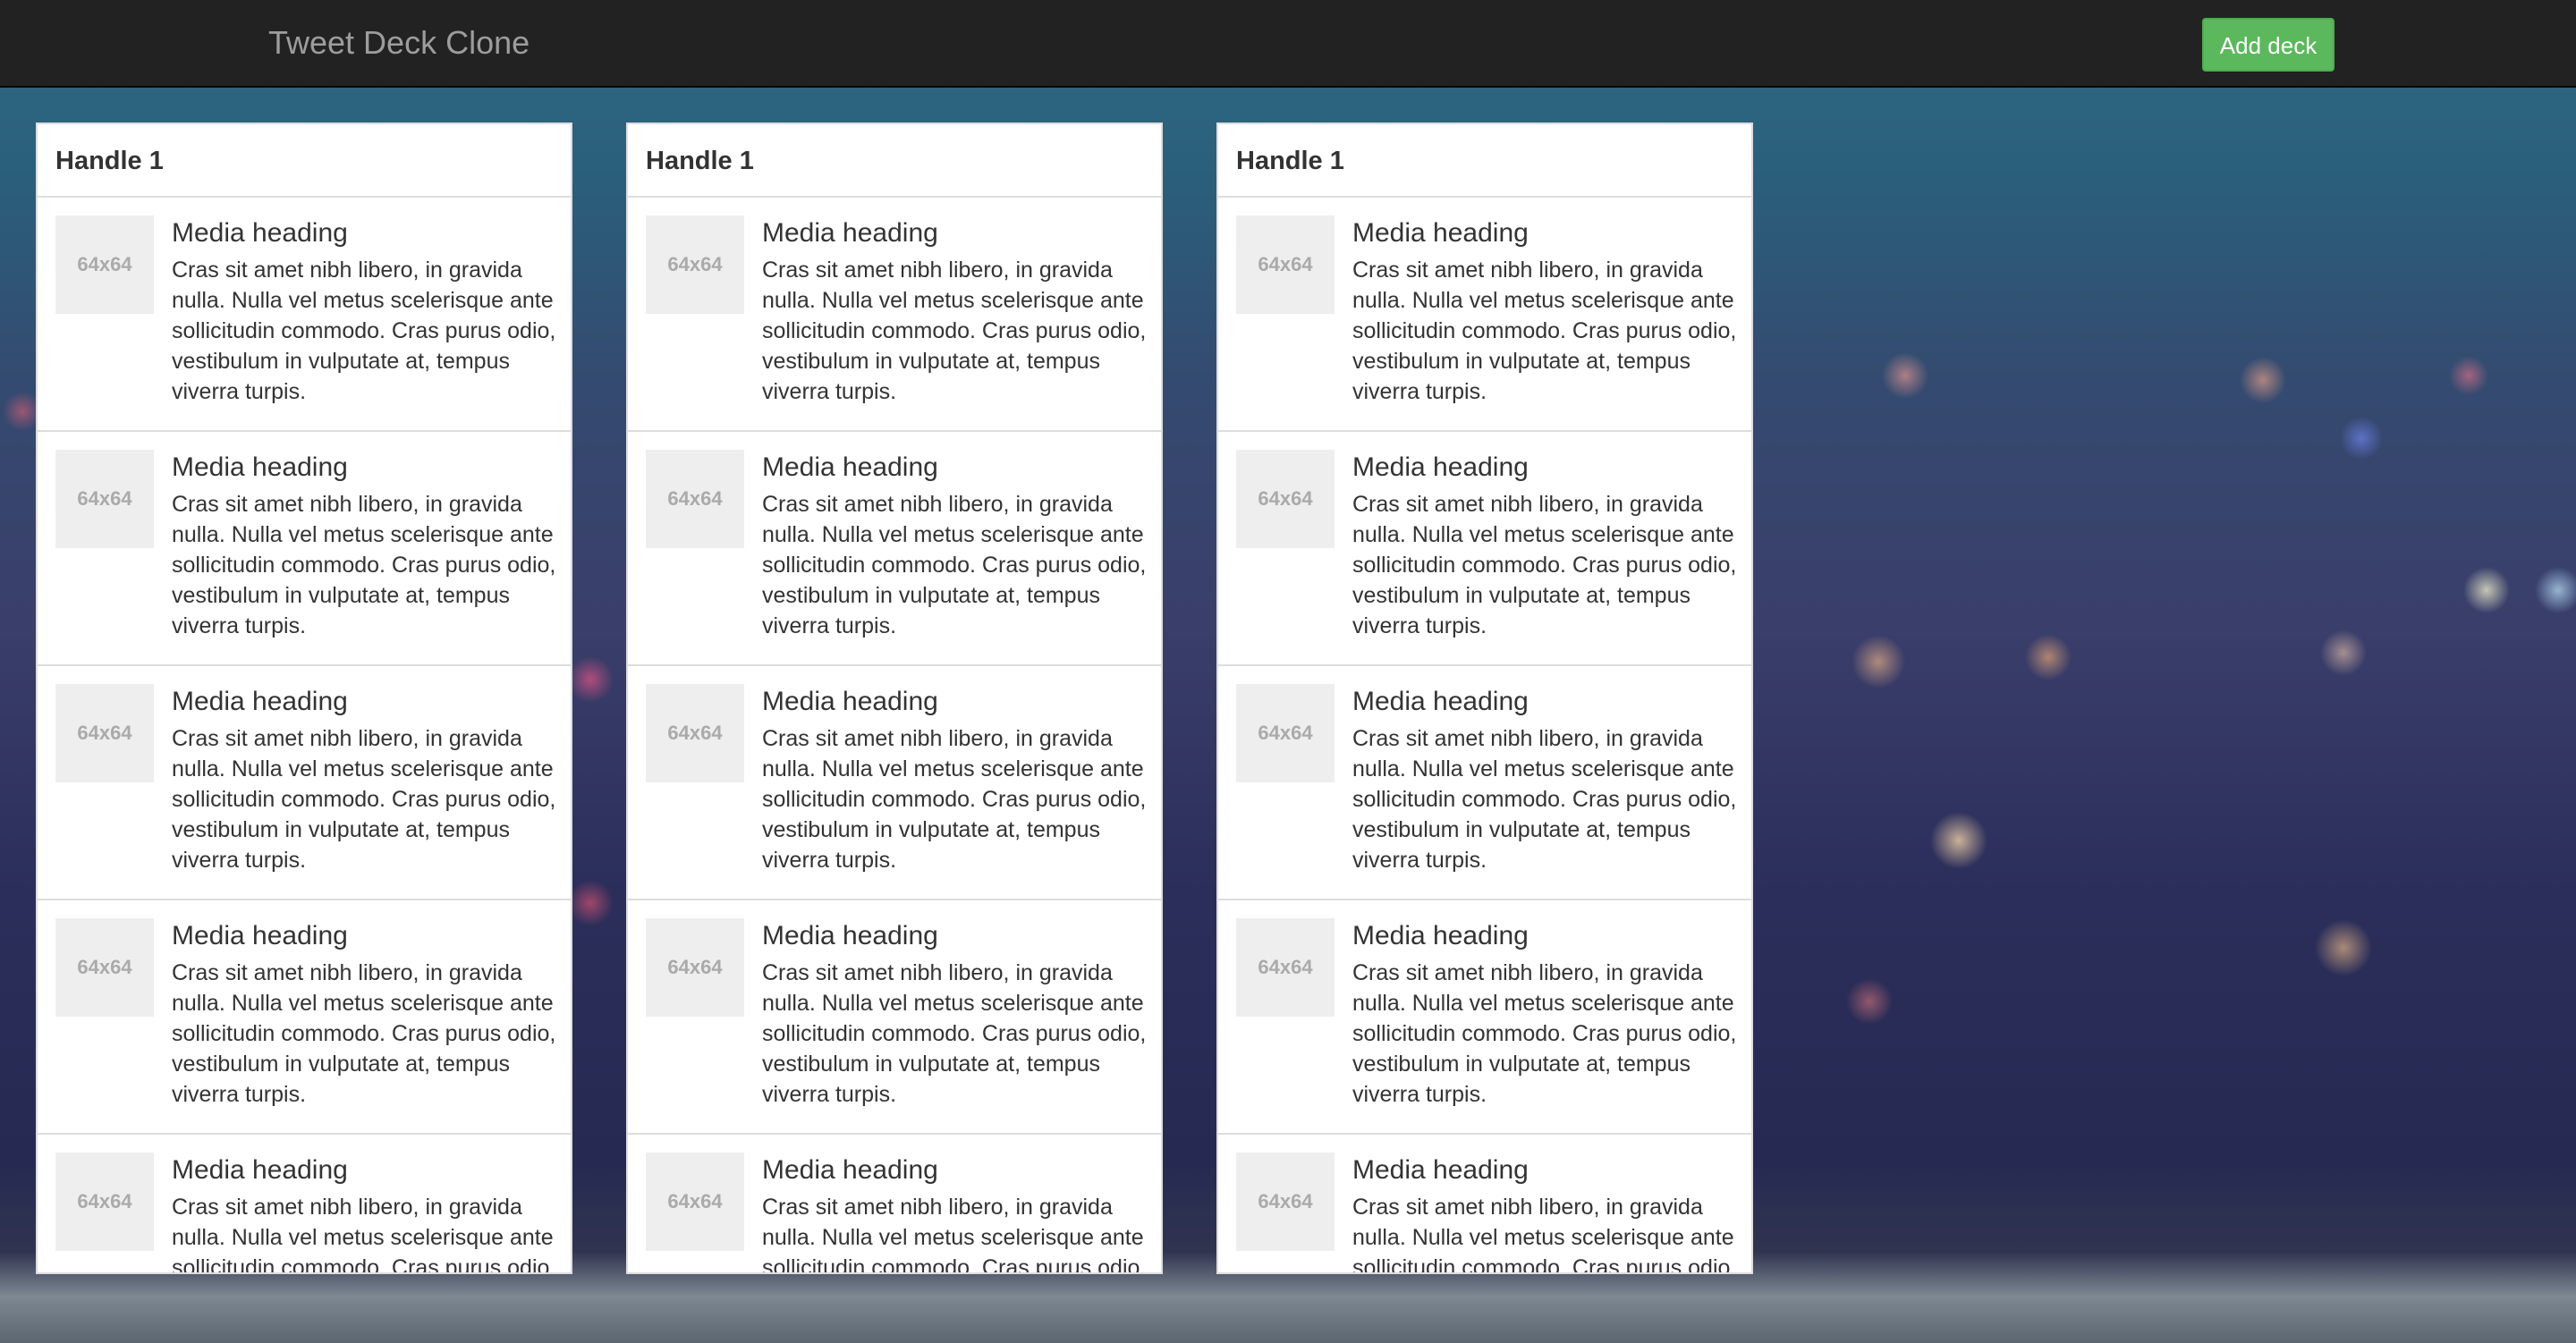 Image resolution: width=2576 pixels, height=1343 pixels. What do you see at coordinates (1288, 44) in the screenshot?
I see `navbar: Tweet Deck Clone Add deck` at bounding box center [1288, 44].